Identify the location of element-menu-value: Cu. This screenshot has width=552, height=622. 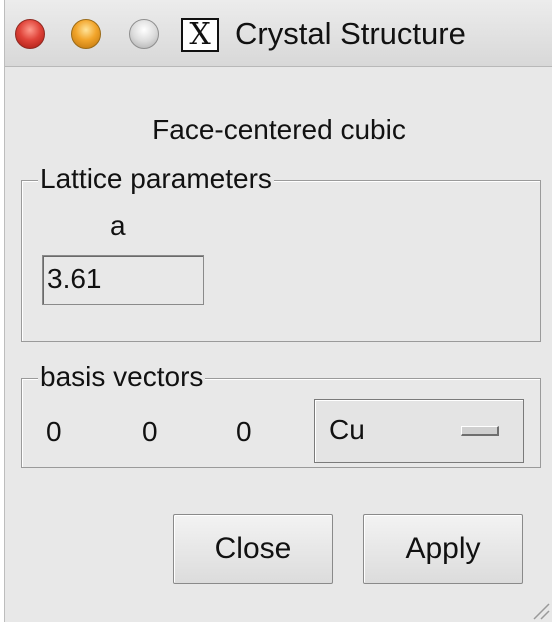
(347, 429).